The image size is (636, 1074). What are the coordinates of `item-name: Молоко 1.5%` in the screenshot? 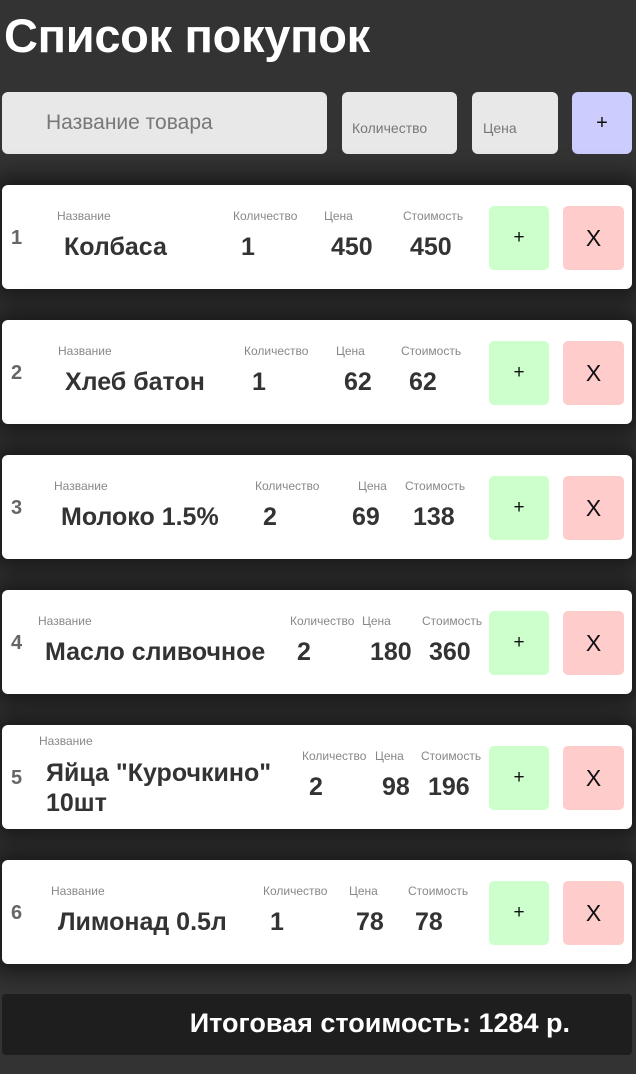 It's located at (140, 517).